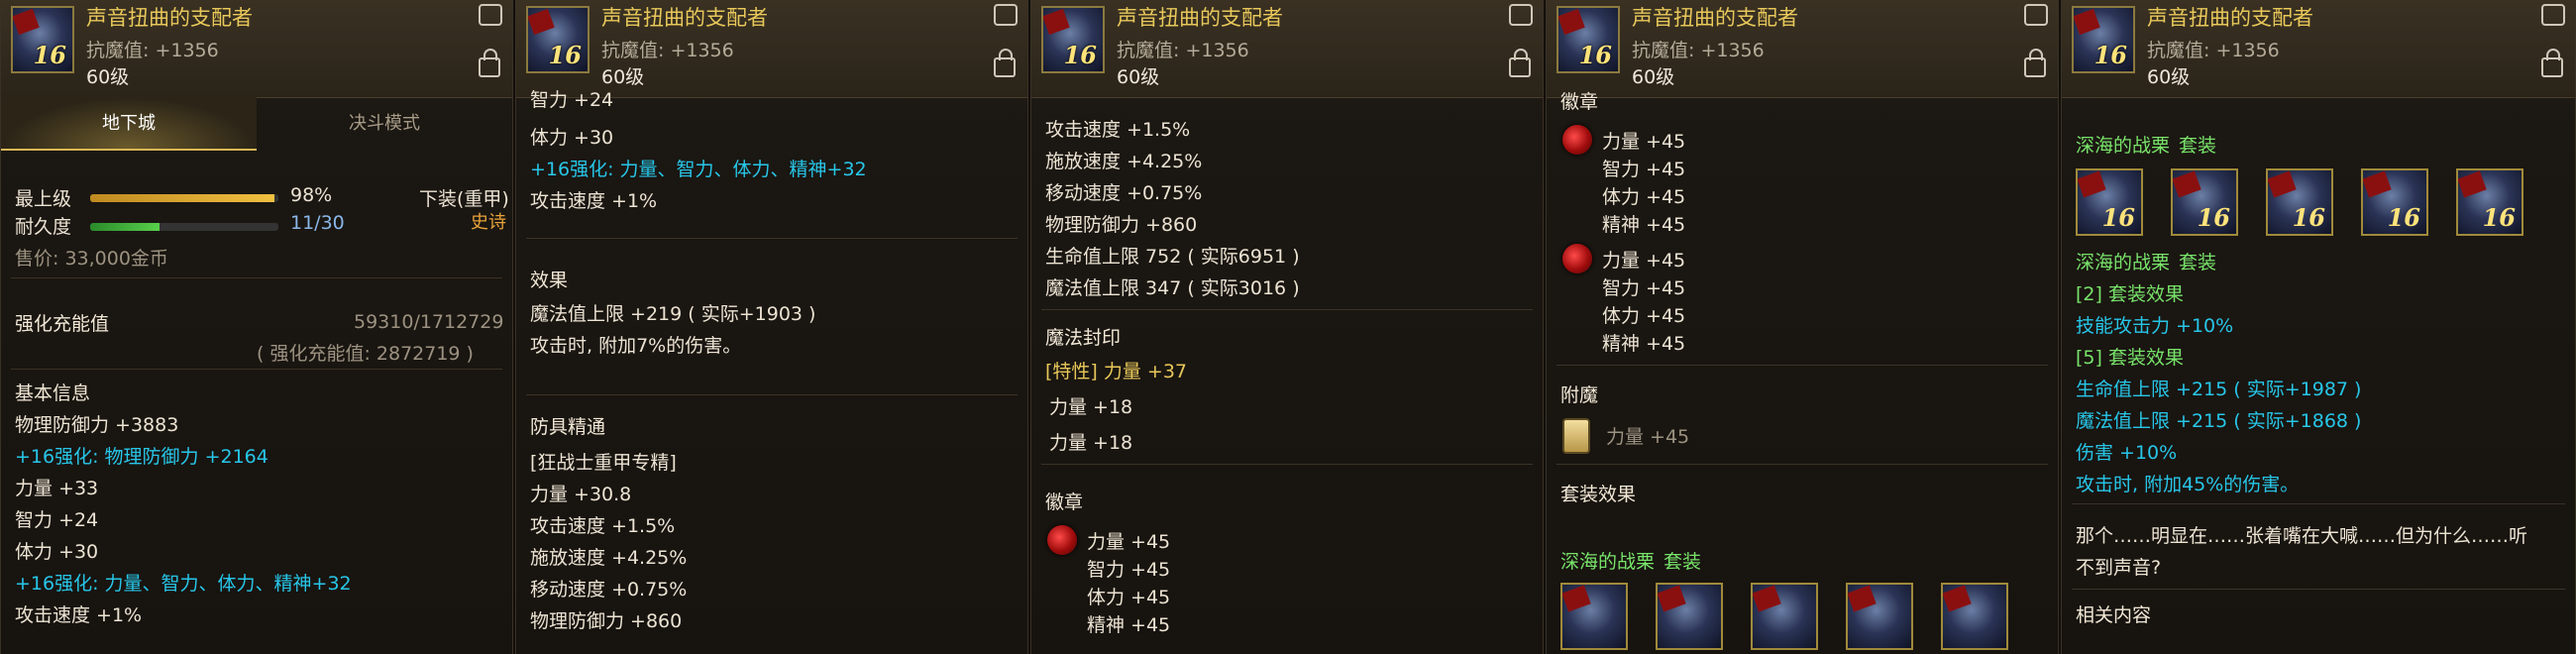 This screenshot has width=2576, height=654. What do you see at coordinates (57, 488) in the screenshot?
I see `stat-str: 力量 +33` at bounding box center [57, 488].